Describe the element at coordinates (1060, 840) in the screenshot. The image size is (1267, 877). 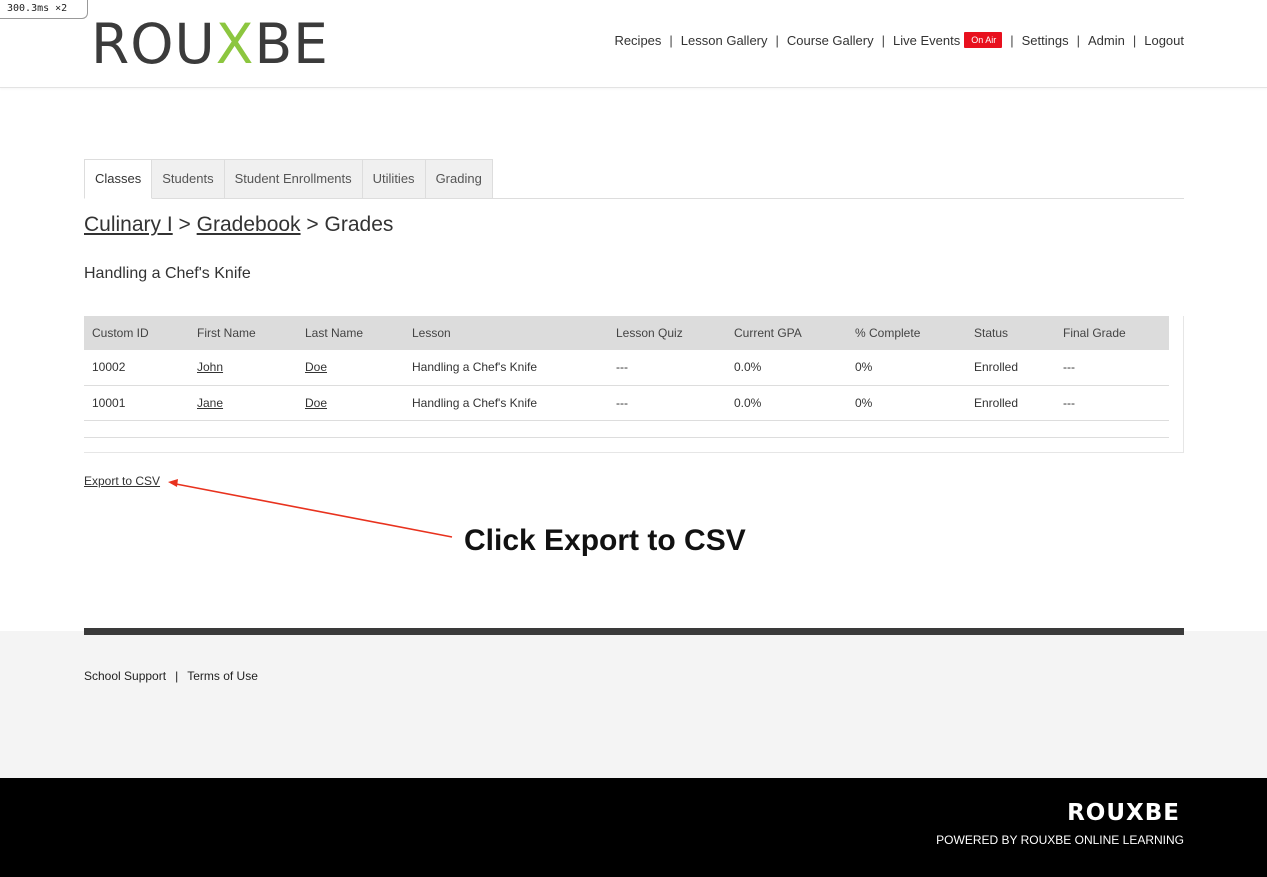
I see `powered-by-text: POWERED BY ROUXBE ONLINE LEARNING` at that location.